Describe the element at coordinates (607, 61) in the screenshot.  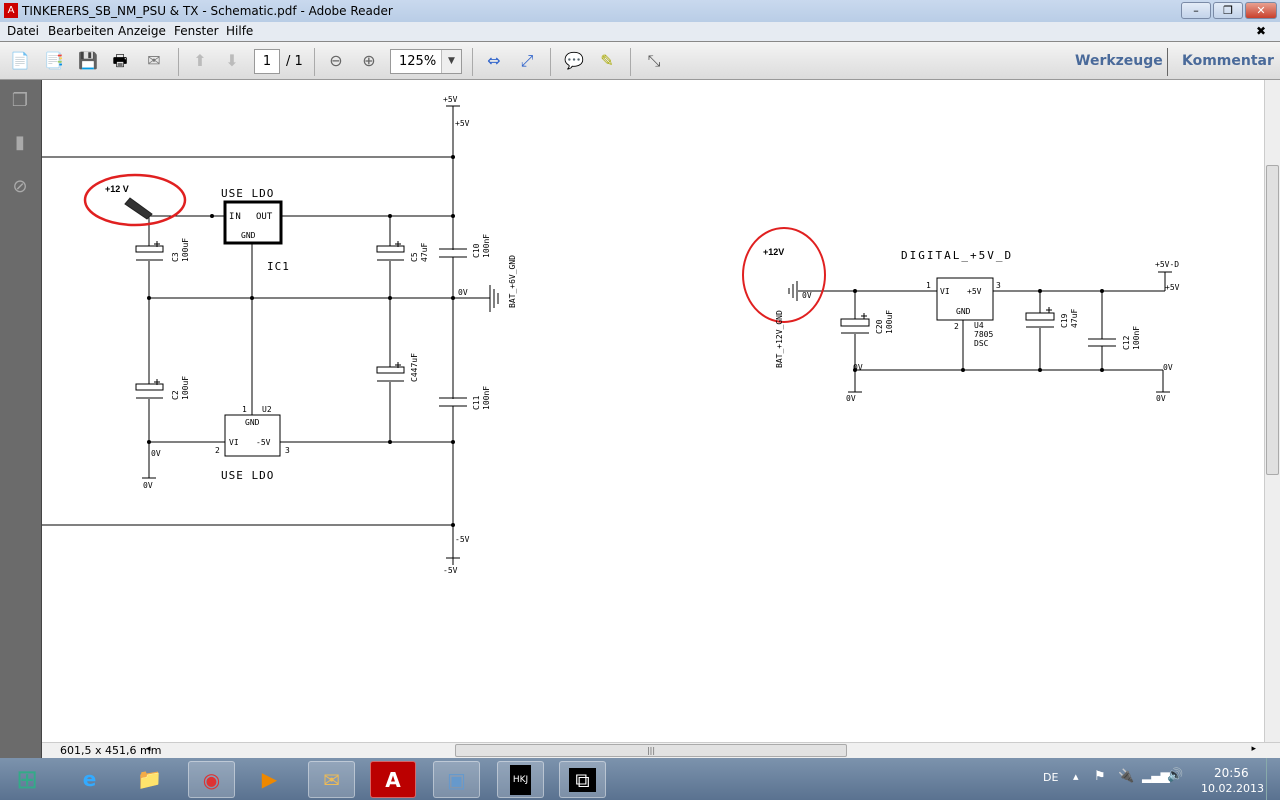
I see `highlight-text-icon: ✎` at that location.